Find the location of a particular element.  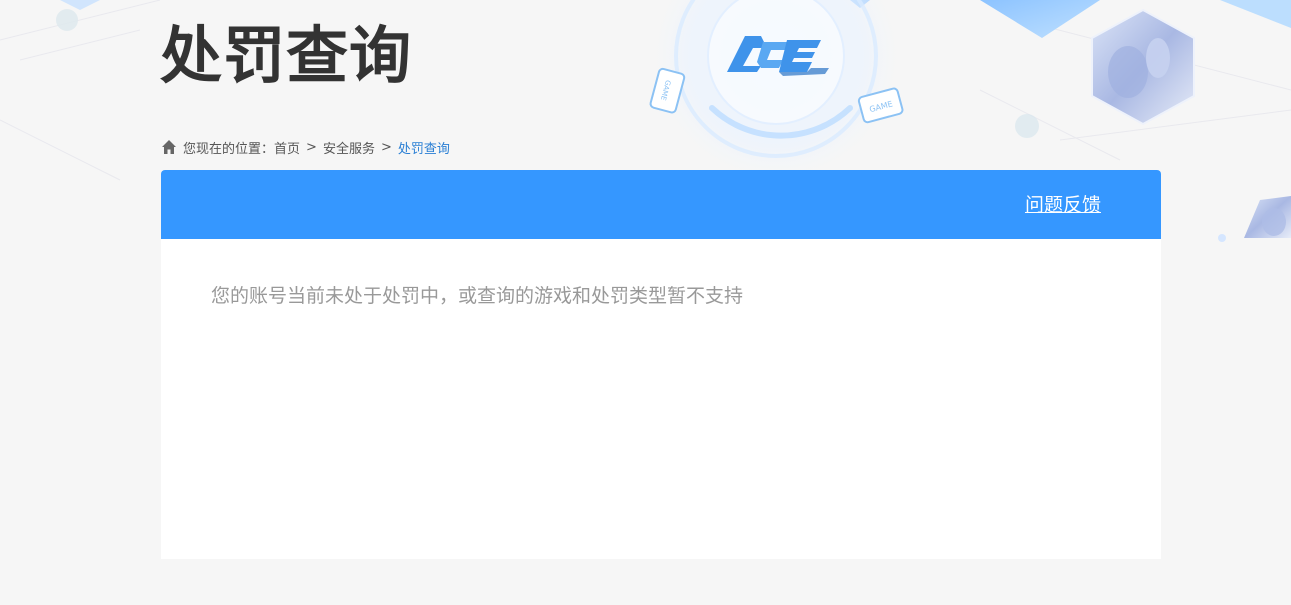

result-message: 您的账号当前未处于处罚中，或查询的游戏和处罚类型暂不支持 is located at coordinates (477, 296).